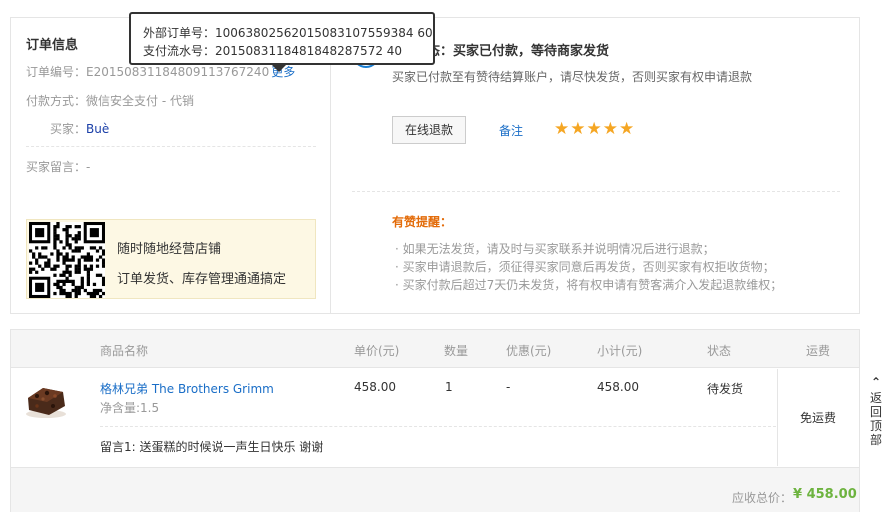  Describe the element at coordinates (429, 130) in the screenshot. I see `online-refund-button: 在线退款` at that location.